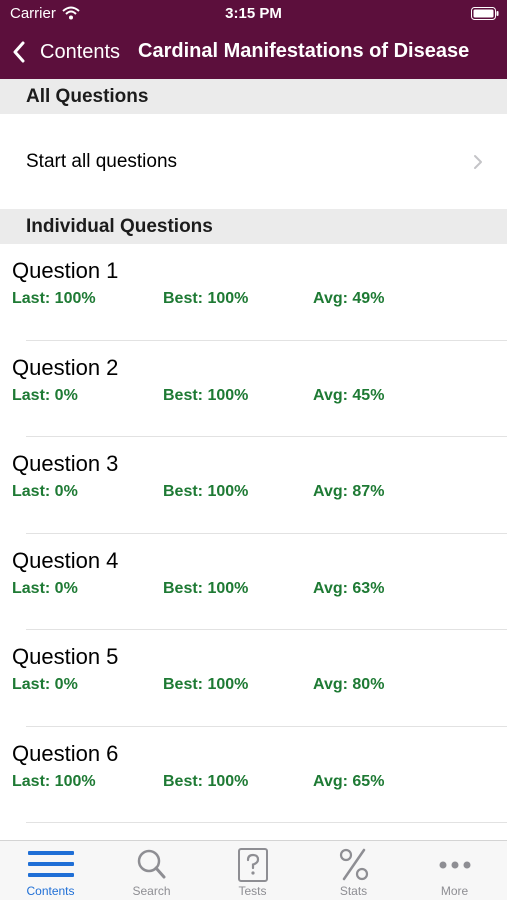 The image size is (507, 900). I want to click on question-page-icon, so click(252, 865).